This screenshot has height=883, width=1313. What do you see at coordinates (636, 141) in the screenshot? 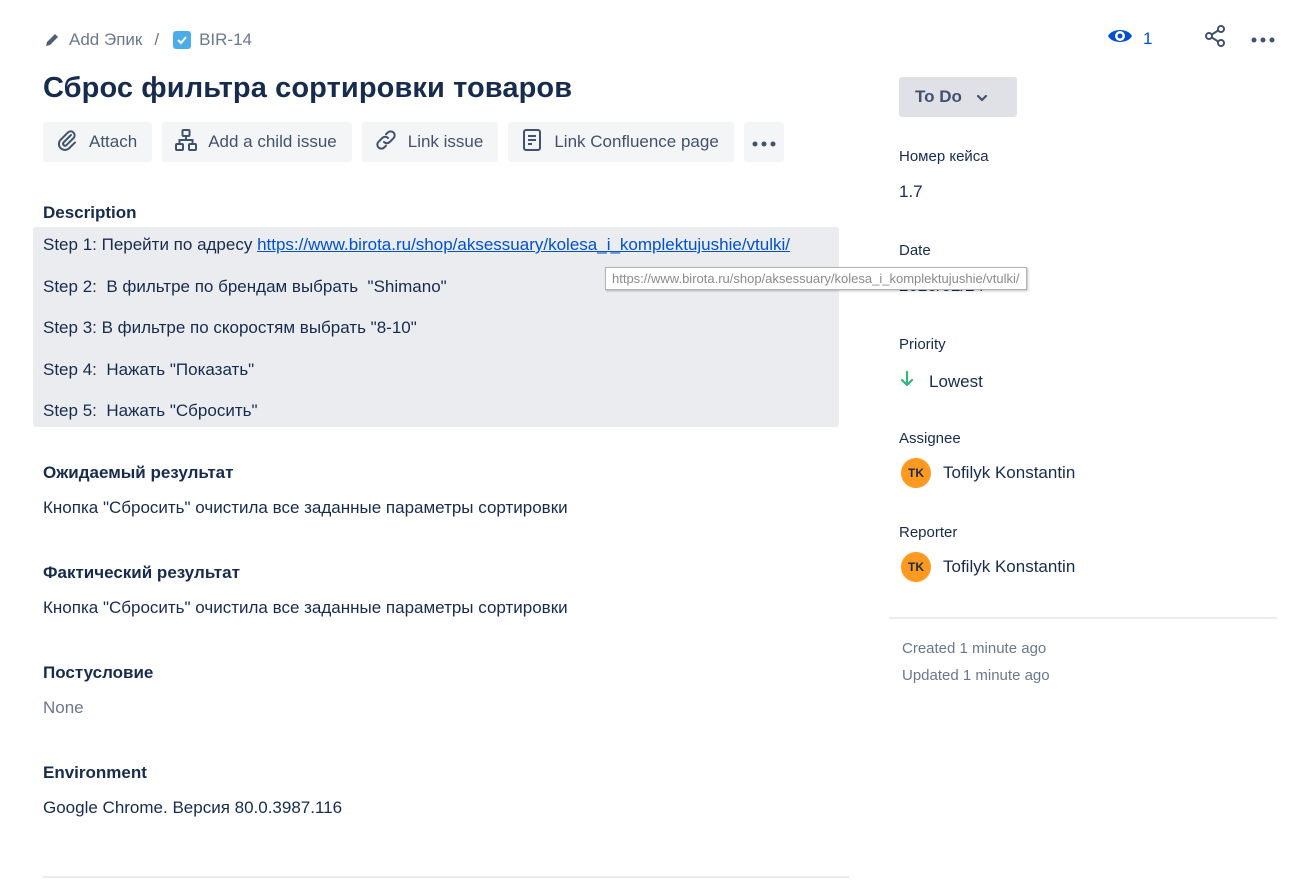
I see `link-confluence-label: Link Confluence page` at bounding box center [636, 141].